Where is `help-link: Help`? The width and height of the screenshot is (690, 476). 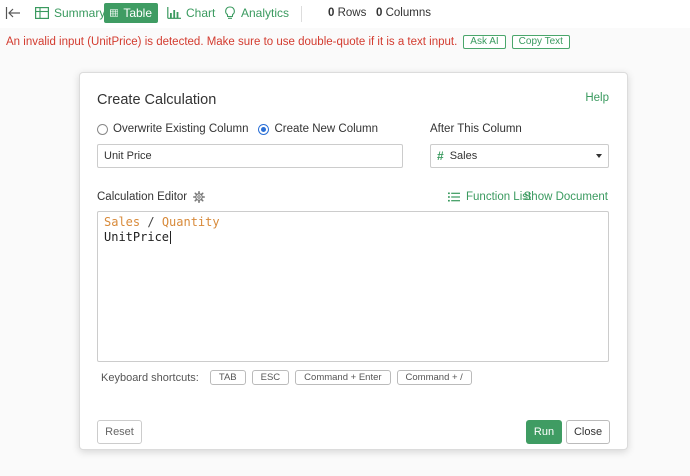
help-link: Help is located at coordinates (597, 98).